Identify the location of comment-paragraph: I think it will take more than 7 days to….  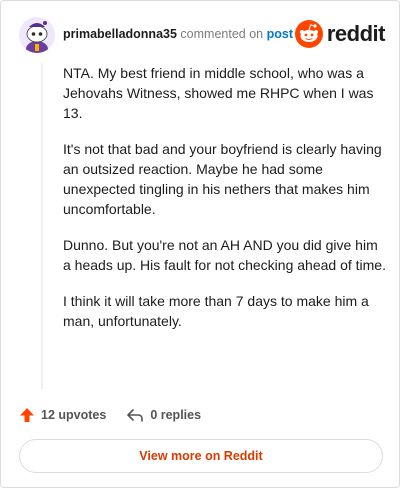
(216, 311).